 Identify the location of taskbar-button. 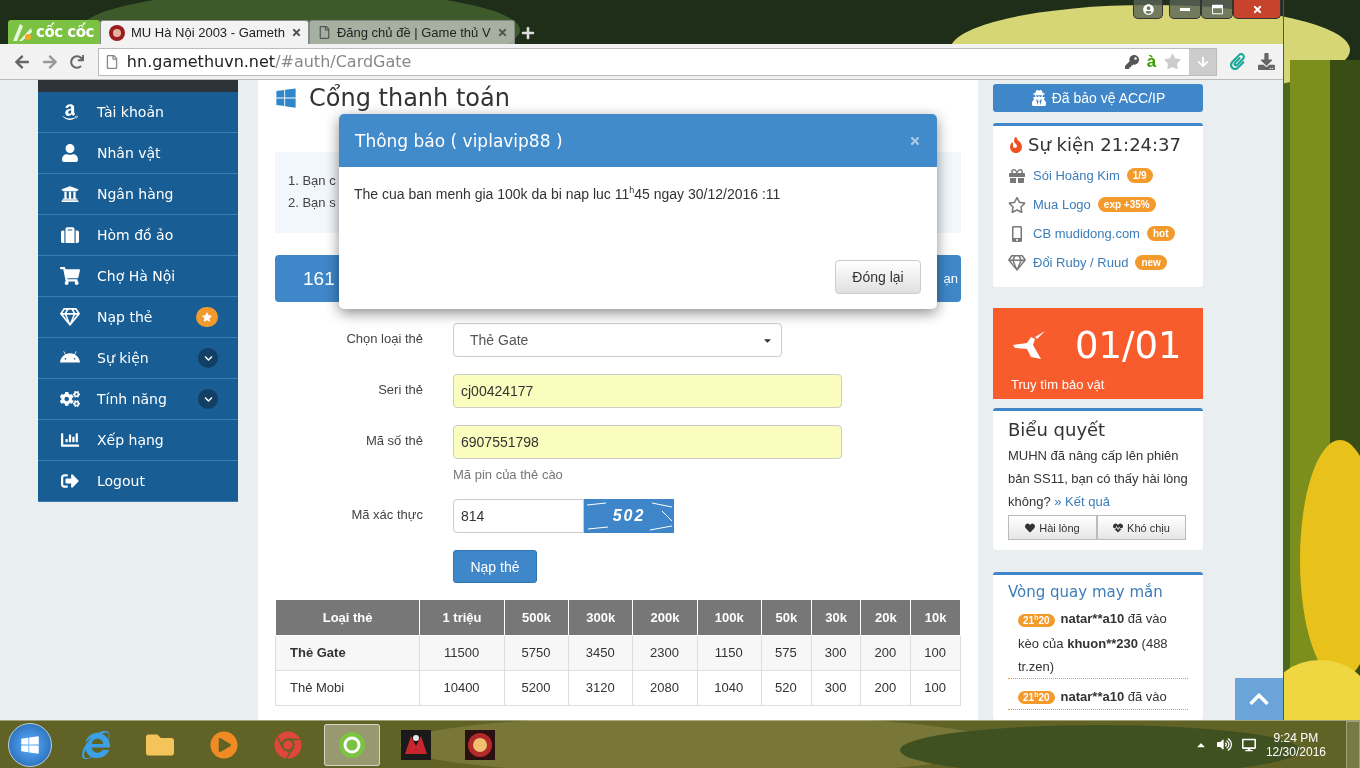
(352, 744).